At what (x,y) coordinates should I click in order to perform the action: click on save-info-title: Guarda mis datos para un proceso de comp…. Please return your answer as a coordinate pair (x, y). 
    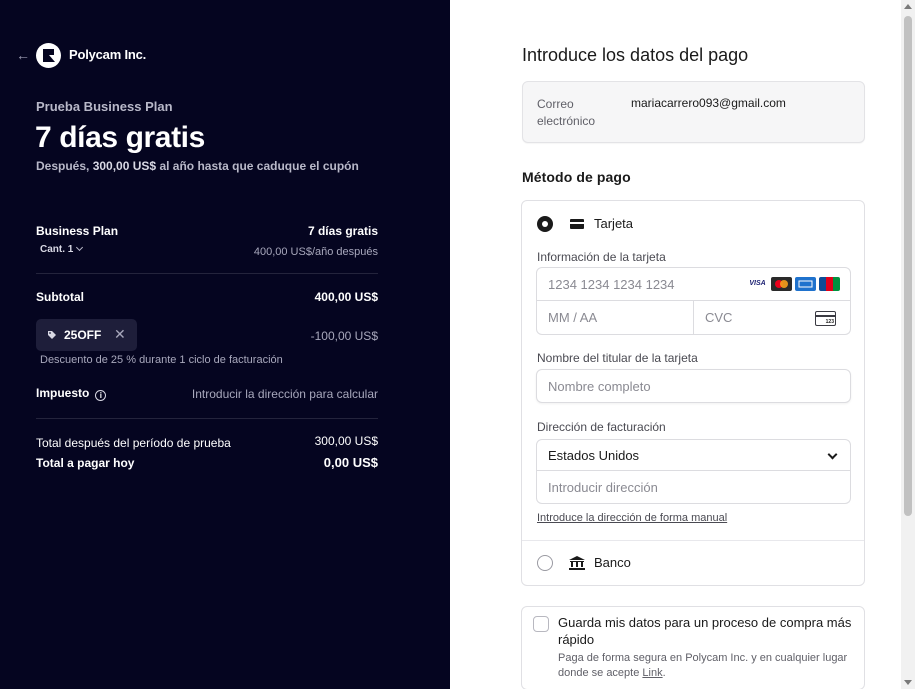
    Looking at the image, I should click on (708, 631).